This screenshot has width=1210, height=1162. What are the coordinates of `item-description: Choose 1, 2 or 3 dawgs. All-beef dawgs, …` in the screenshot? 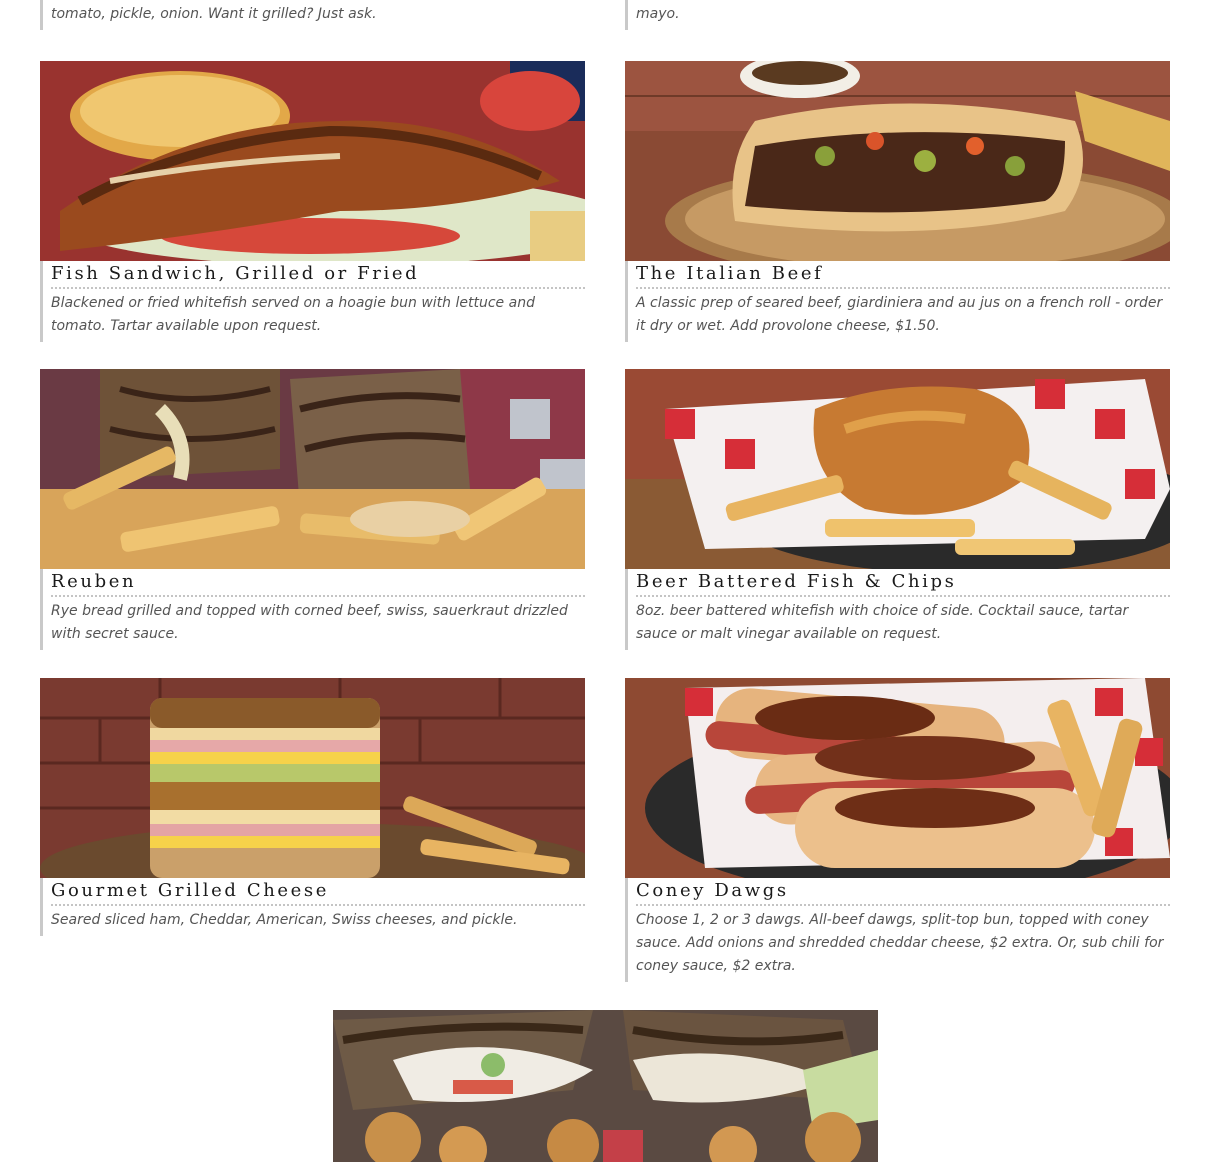 It's located at (900, 943).